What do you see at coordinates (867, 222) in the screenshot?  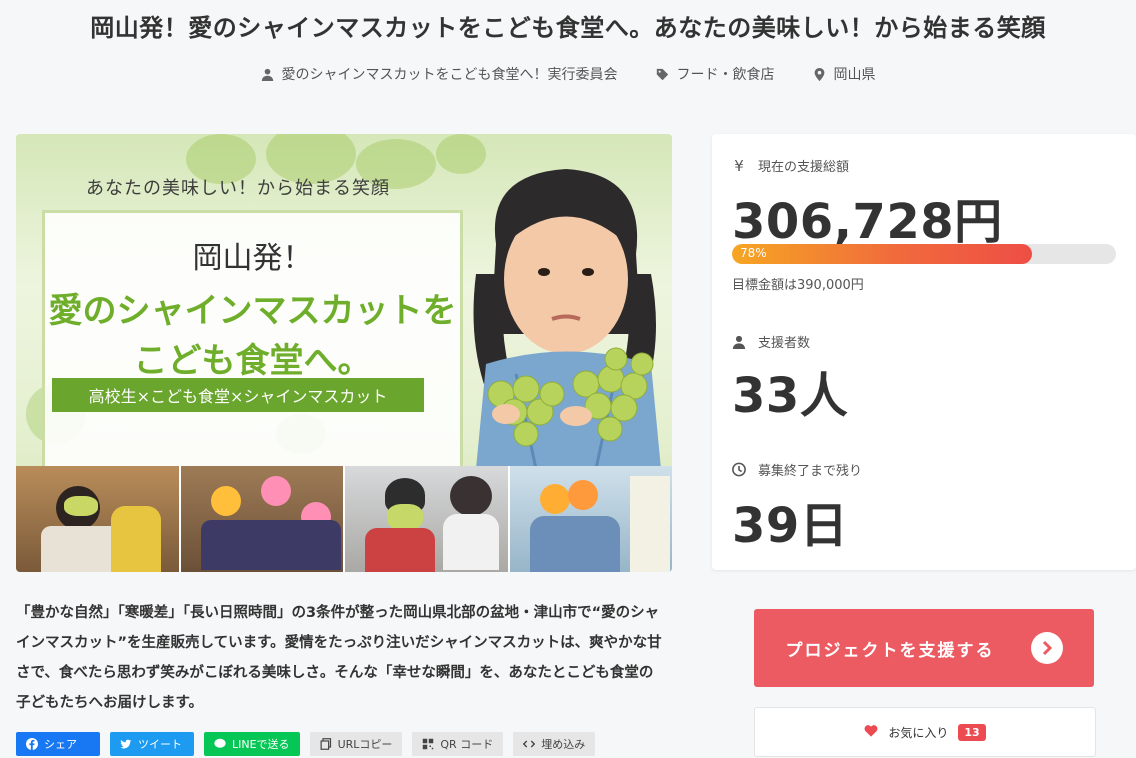 I see `amount-value: 306,728円` at bounding box center [867, 222].